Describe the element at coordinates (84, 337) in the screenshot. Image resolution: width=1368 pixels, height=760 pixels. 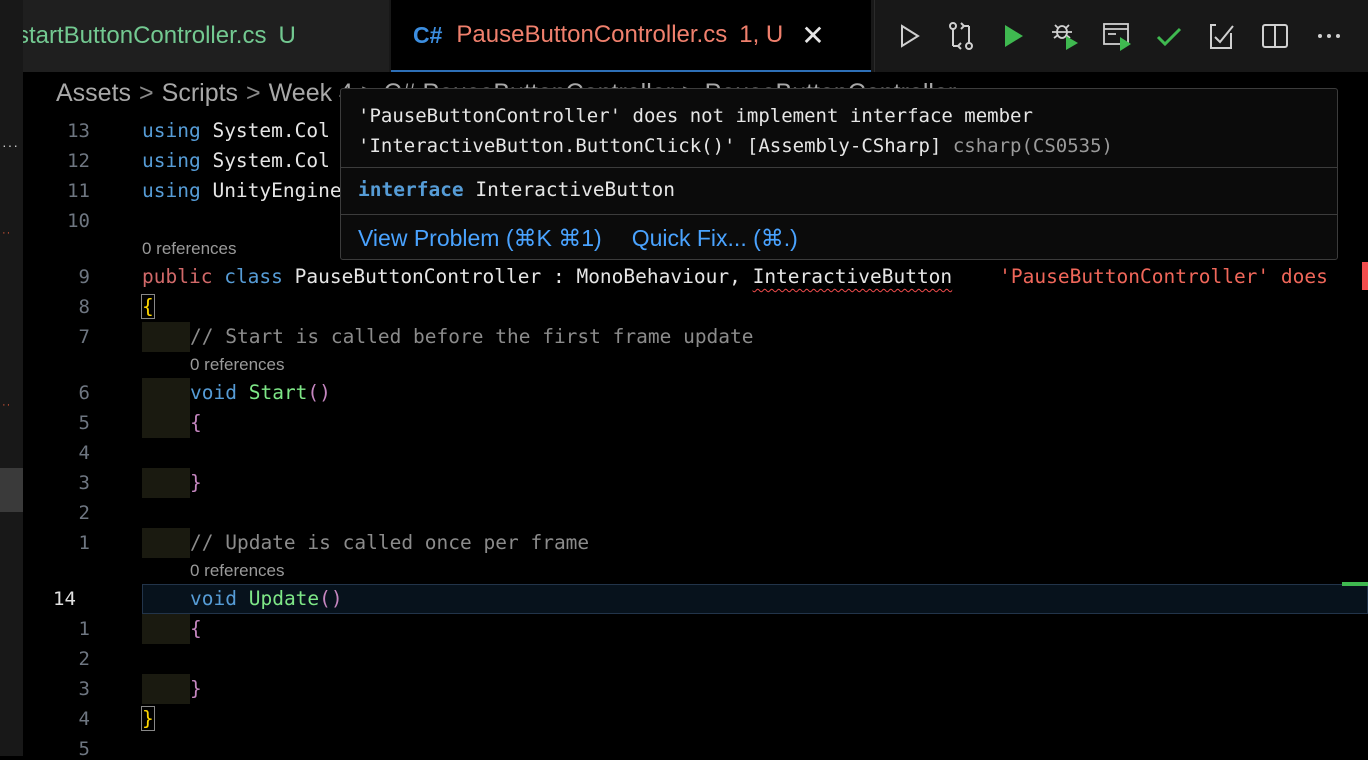
I see `line-number: 7` at that location.